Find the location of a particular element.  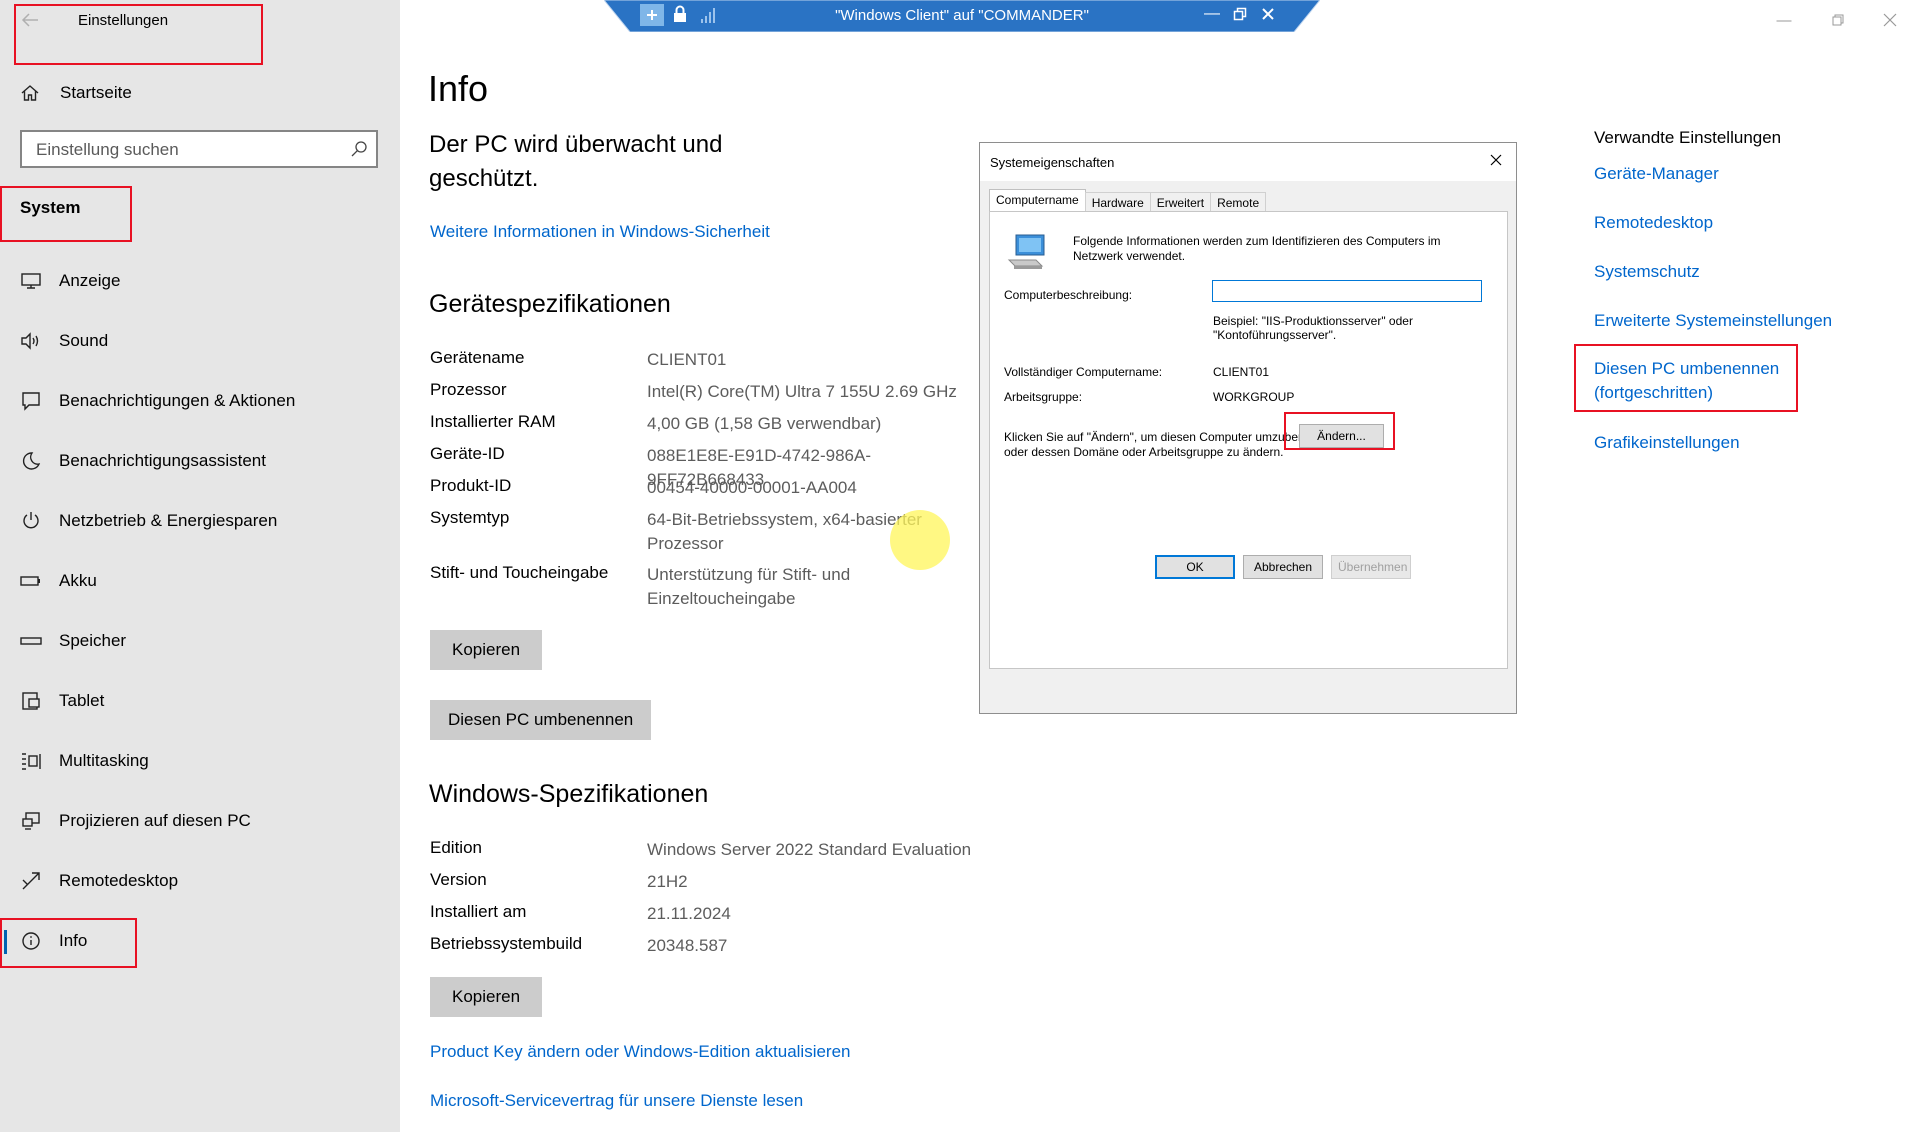

sidebar-item-projizieren: Projizieren auf diesen PC is located at coordinates (200, 821).